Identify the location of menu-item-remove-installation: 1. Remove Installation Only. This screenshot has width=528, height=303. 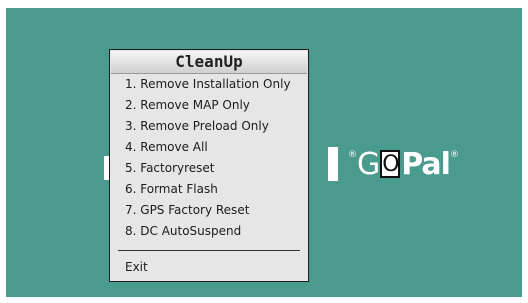
(209, 84).